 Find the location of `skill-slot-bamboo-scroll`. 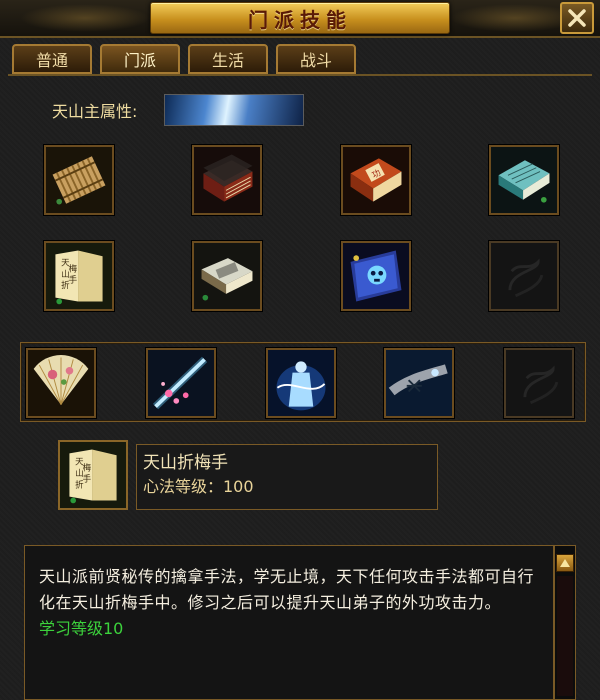

skill-slot-bamboo-scroll is located at coordinates (79, 180).